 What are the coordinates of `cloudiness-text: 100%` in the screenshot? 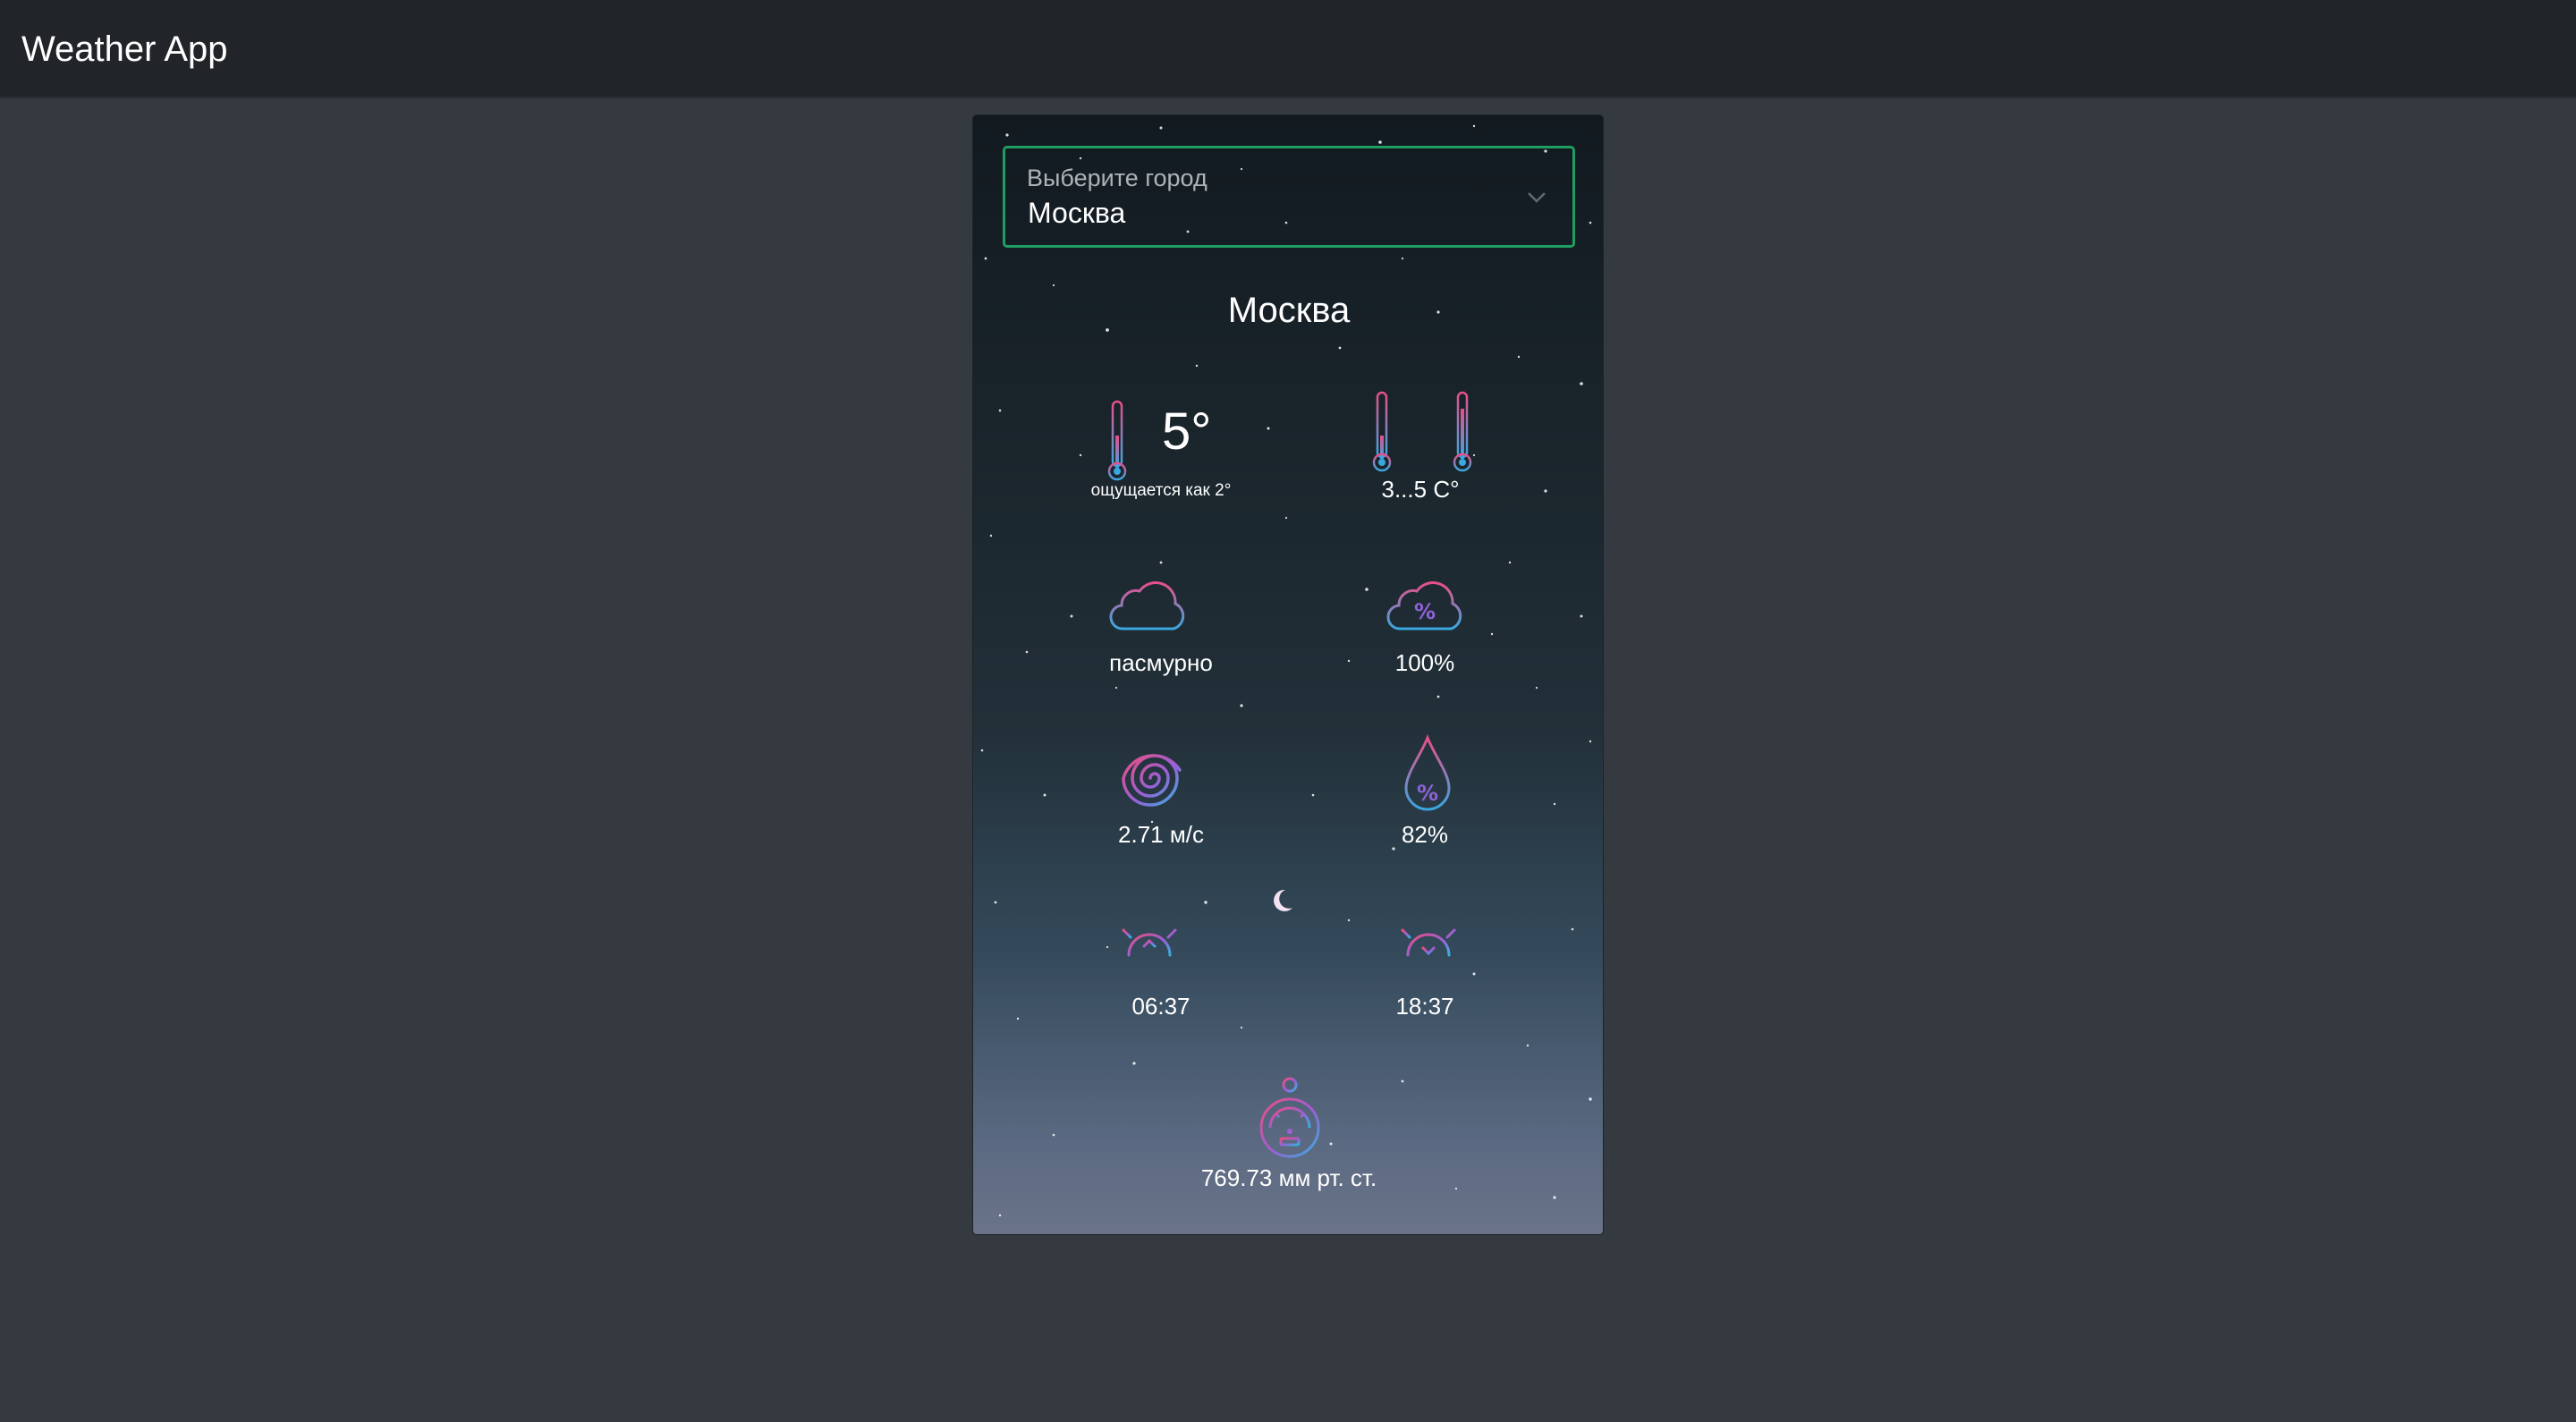 It's located at (1424, 662).